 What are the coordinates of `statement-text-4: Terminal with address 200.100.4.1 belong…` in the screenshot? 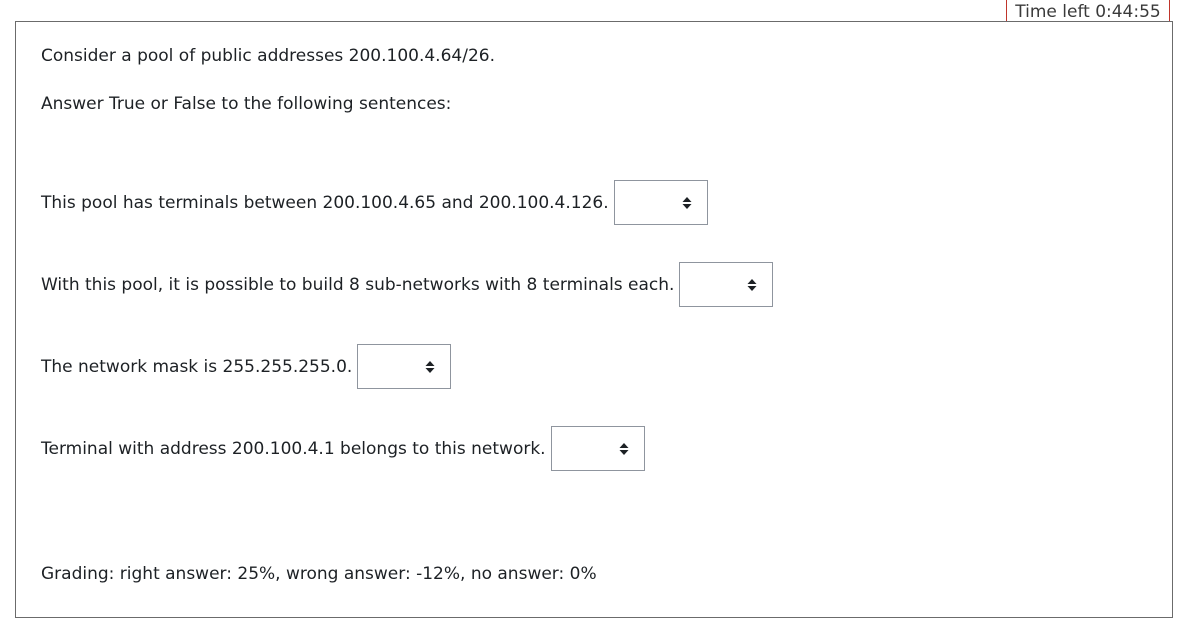 It's located at (293, 448).